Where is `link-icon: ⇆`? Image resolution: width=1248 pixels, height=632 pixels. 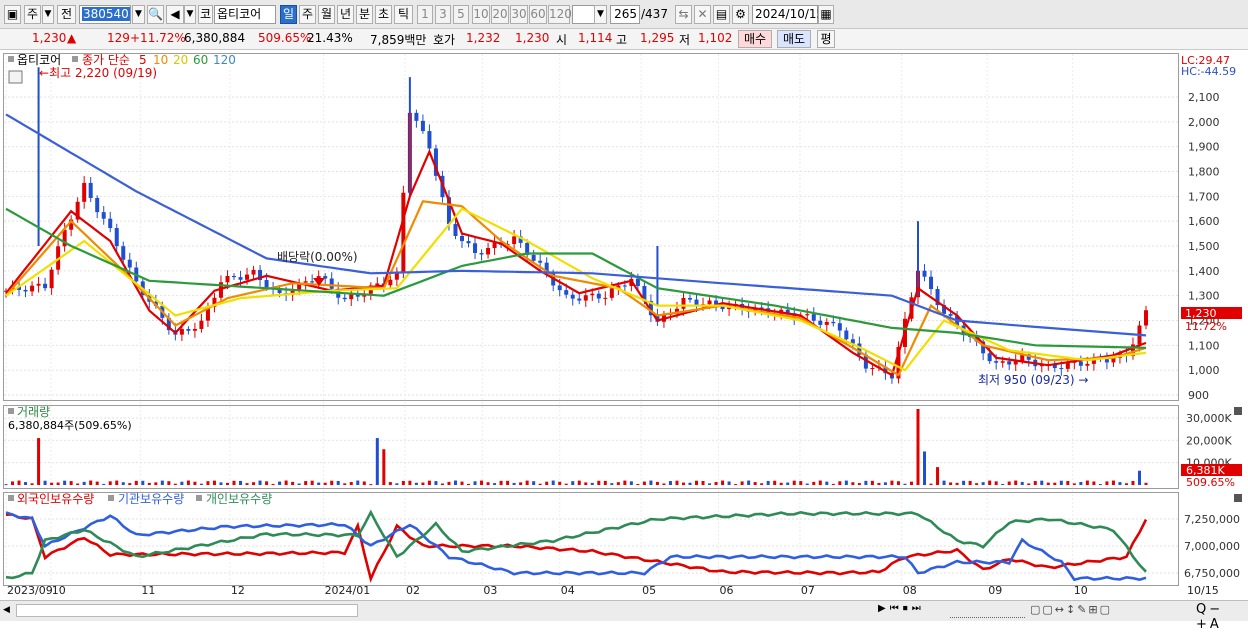 link-icon: ⇆ is located at coordinates (683, 14).